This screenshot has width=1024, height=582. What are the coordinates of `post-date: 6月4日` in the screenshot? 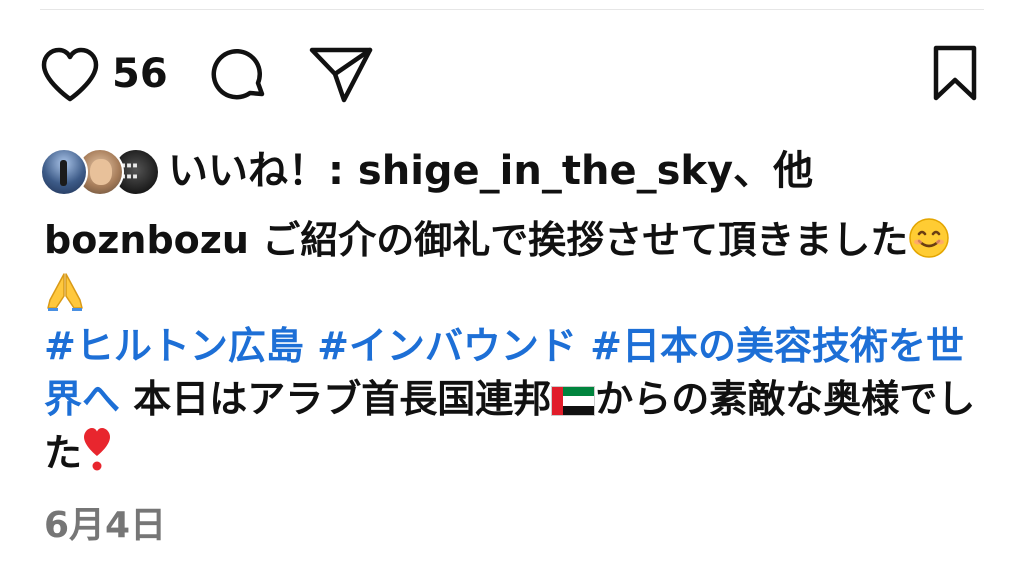 It's located at (105, 525).